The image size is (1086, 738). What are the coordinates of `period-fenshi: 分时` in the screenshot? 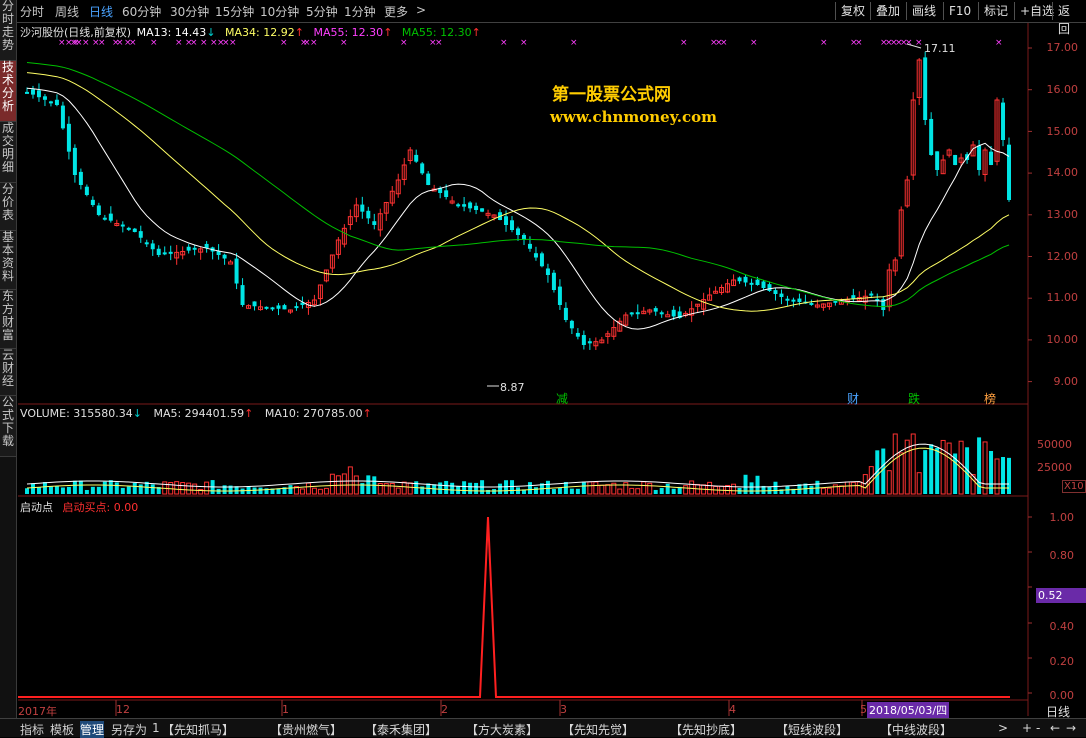 It's located at (32, 11).